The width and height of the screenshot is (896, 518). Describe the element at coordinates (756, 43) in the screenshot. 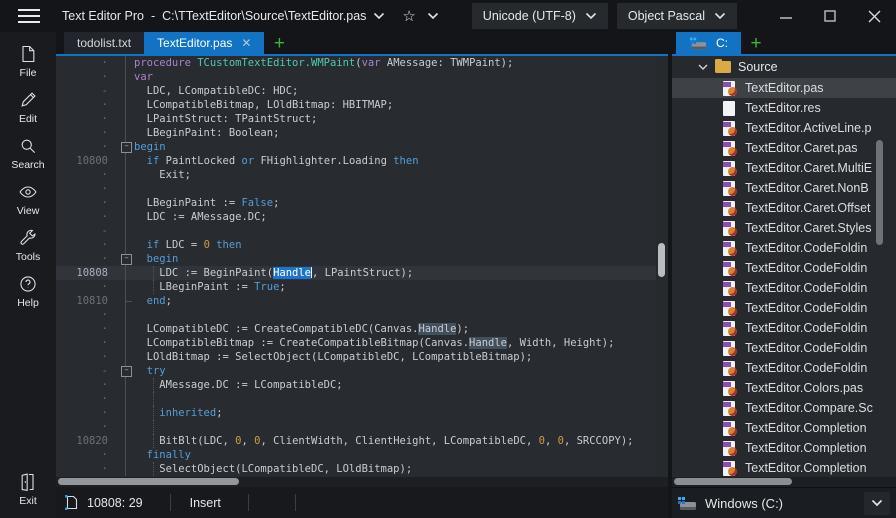

I see `new-explorer-tab-button: +` at that location.